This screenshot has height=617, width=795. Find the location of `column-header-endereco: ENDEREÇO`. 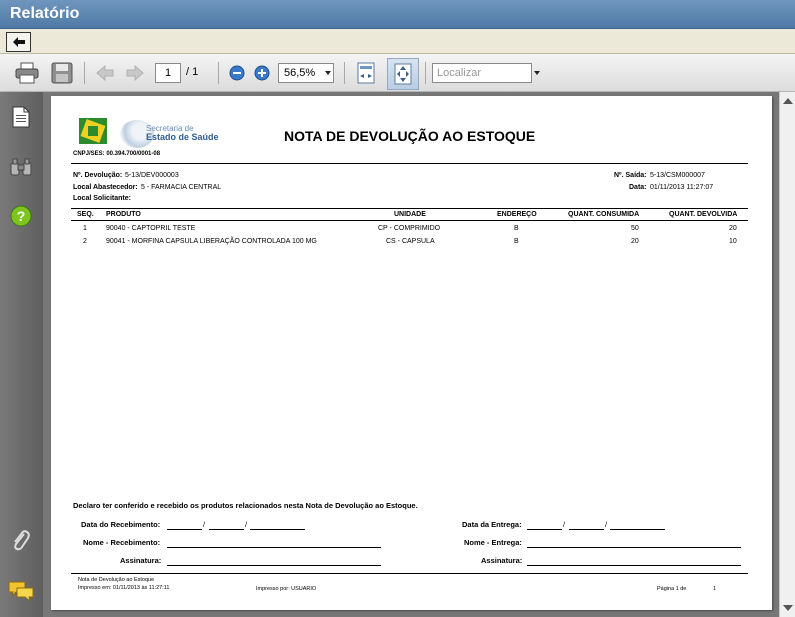

column-header-endereco: ENDEREÇO is located at coordinates (517, 214).